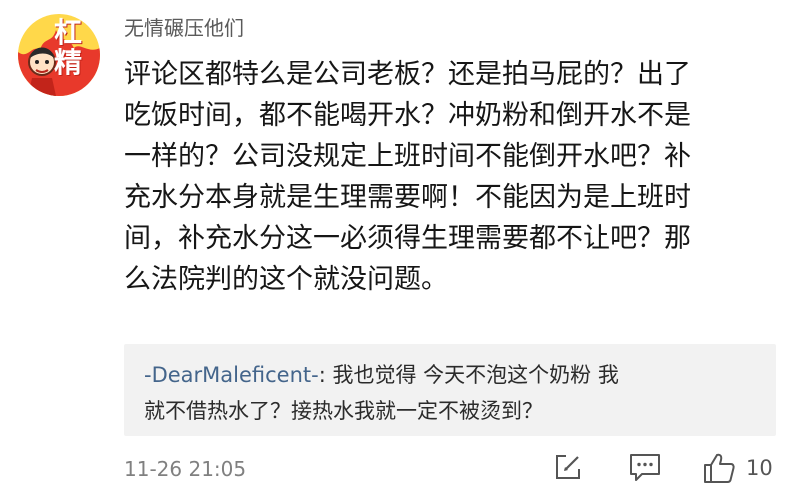 The height and width of the screenshot is (495, 800). I want to click on edit-icon, so click(568, 467).